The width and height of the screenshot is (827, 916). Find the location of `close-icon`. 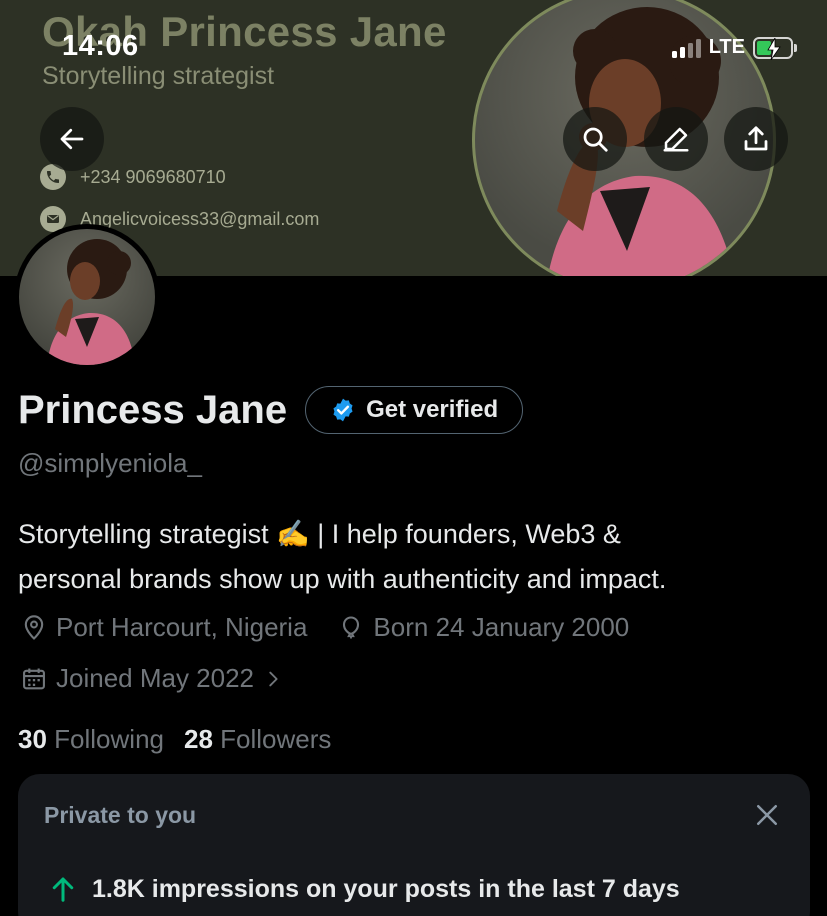

close-icon is located at coordinates (767, 815).